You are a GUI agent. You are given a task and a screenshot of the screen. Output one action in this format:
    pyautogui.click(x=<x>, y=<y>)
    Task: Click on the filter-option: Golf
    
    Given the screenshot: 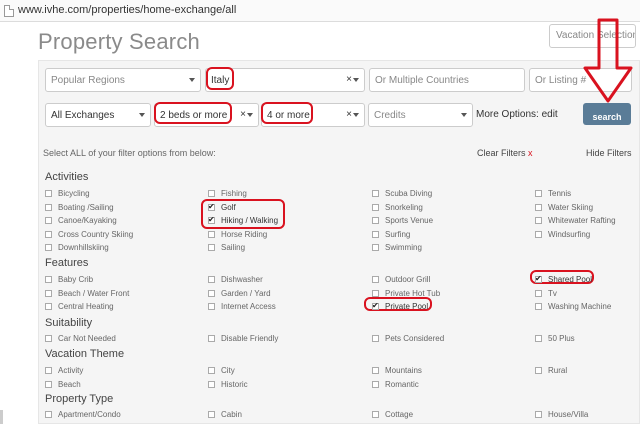 What is the action you would take?
    pyautogui.click(x=222, y=207)
    